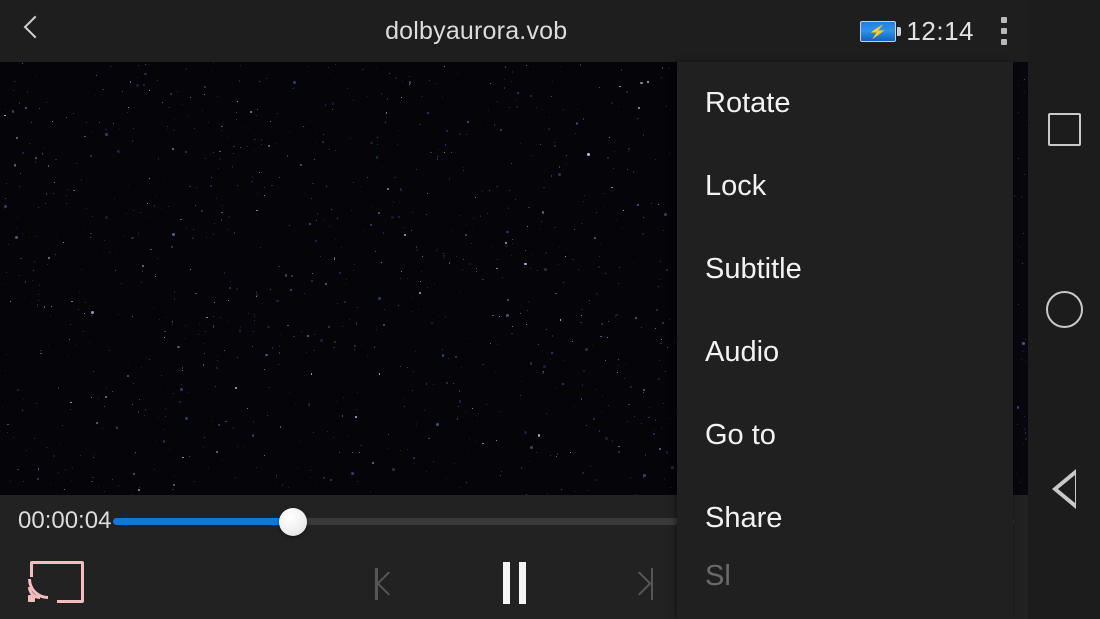 Image resolution: width=1100 pixels, height=619 pixels. What do you see at coordinates (506, 583) in the screenshot?
I see `pause-bar-left` at bounding box center [506, 583].